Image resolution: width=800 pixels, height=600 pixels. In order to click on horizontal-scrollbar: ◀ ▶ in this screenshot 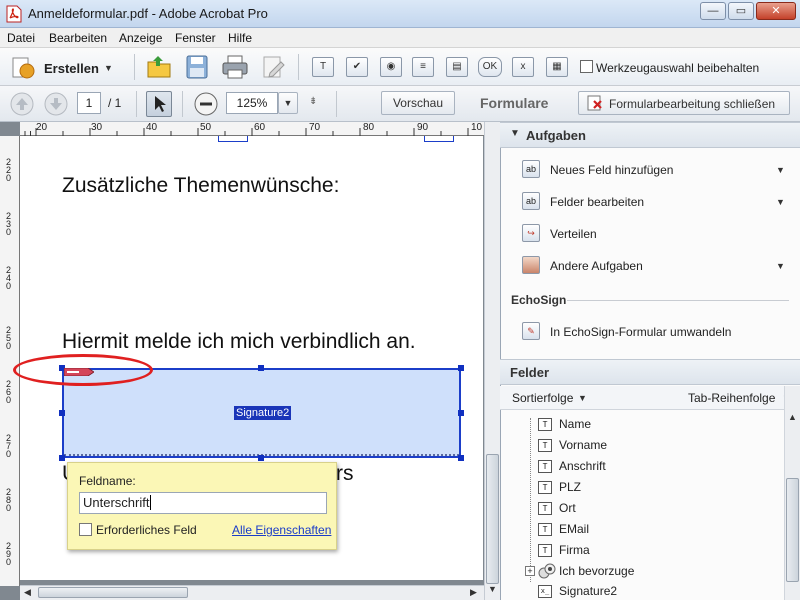, I will do `click(252, 592)`.